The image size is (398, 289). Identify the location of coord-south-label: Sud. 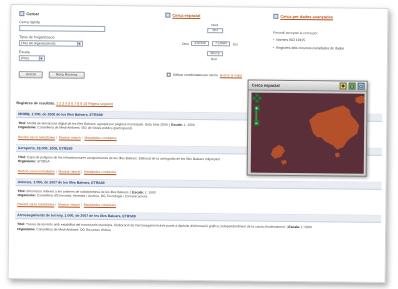
(213, 59).